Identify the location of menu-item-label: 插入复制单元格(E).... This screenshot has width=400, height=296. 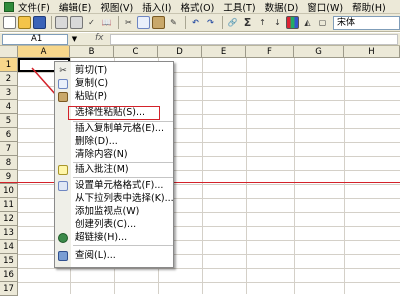
(119, 128).